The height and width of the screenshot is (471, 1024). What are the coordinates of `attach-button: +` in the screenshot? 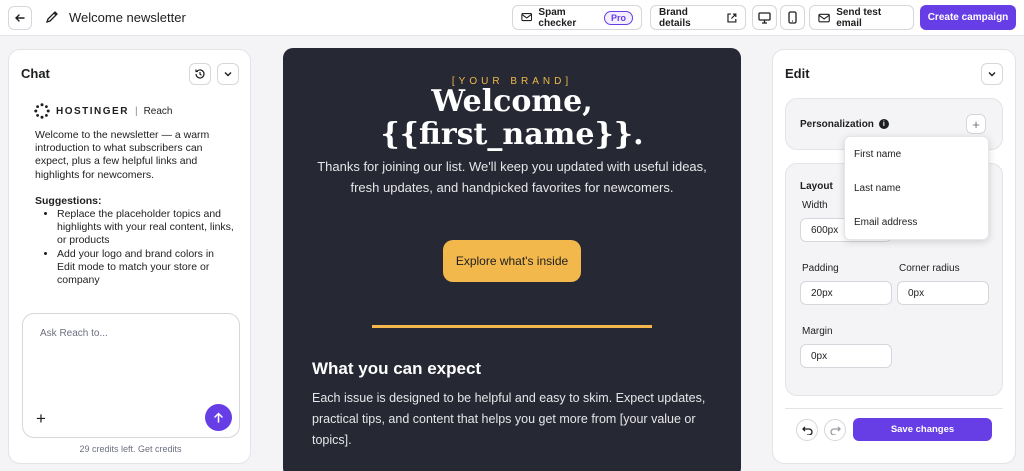 It's located at (41, 419).